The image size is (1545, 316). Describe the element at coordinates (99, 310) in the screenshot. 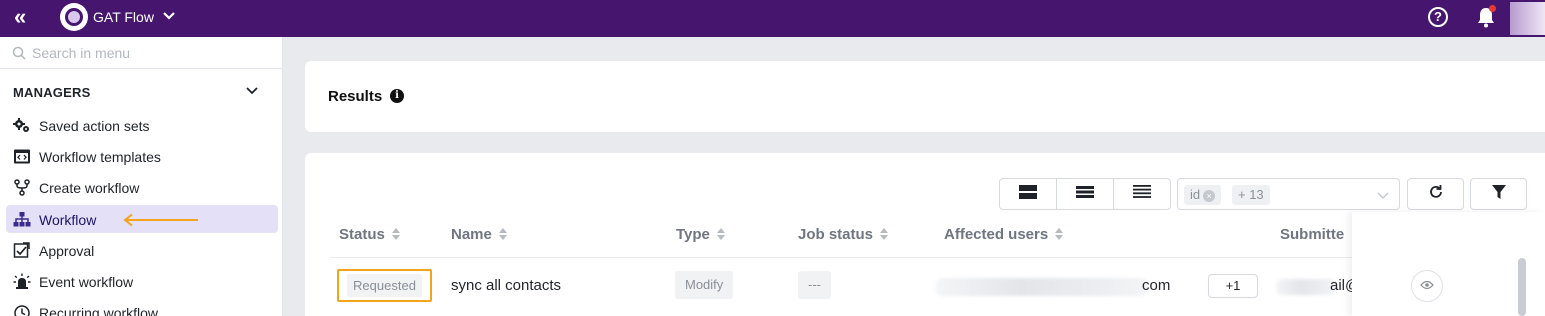

I see `sidebar-item-label: Recurring workflow` at that location.